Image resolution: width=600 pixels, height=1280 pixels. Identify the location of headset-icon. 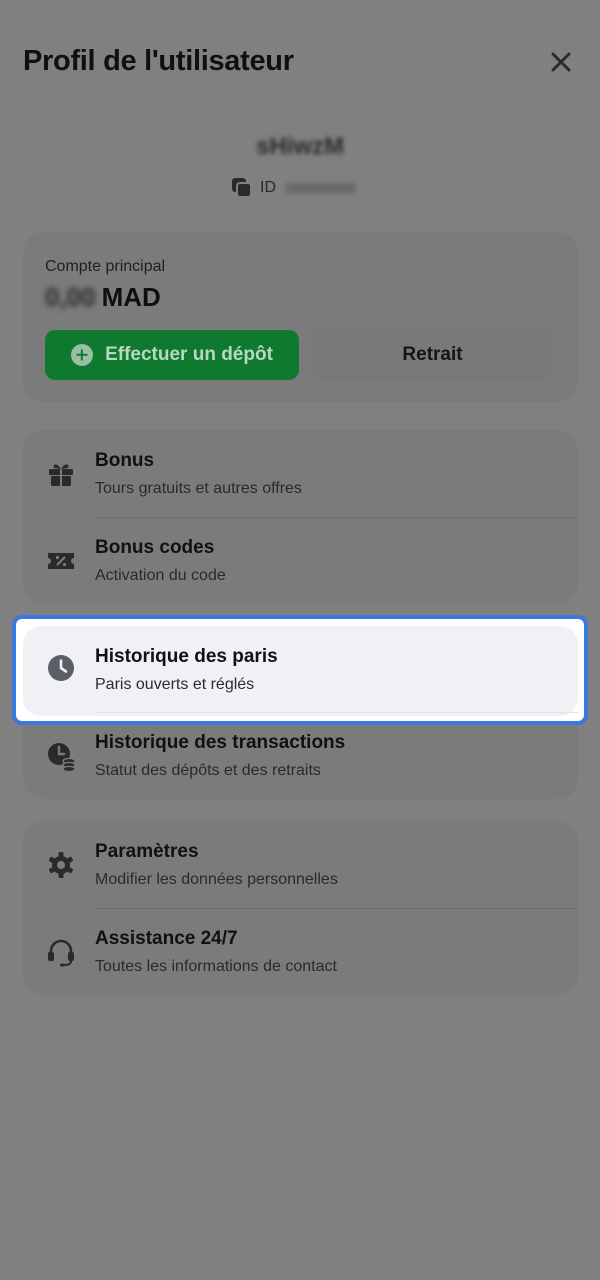
(61, 953).